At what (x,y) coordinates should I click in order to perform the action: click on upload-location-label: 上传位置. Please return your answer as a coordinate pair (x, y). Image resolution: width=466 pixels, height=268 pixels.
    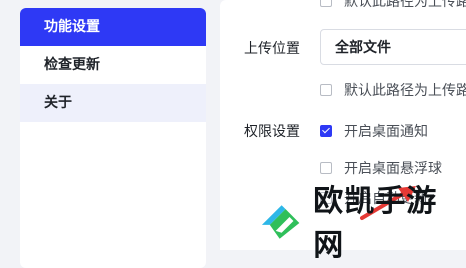
    Looking at the image, I should click on (272, 49).